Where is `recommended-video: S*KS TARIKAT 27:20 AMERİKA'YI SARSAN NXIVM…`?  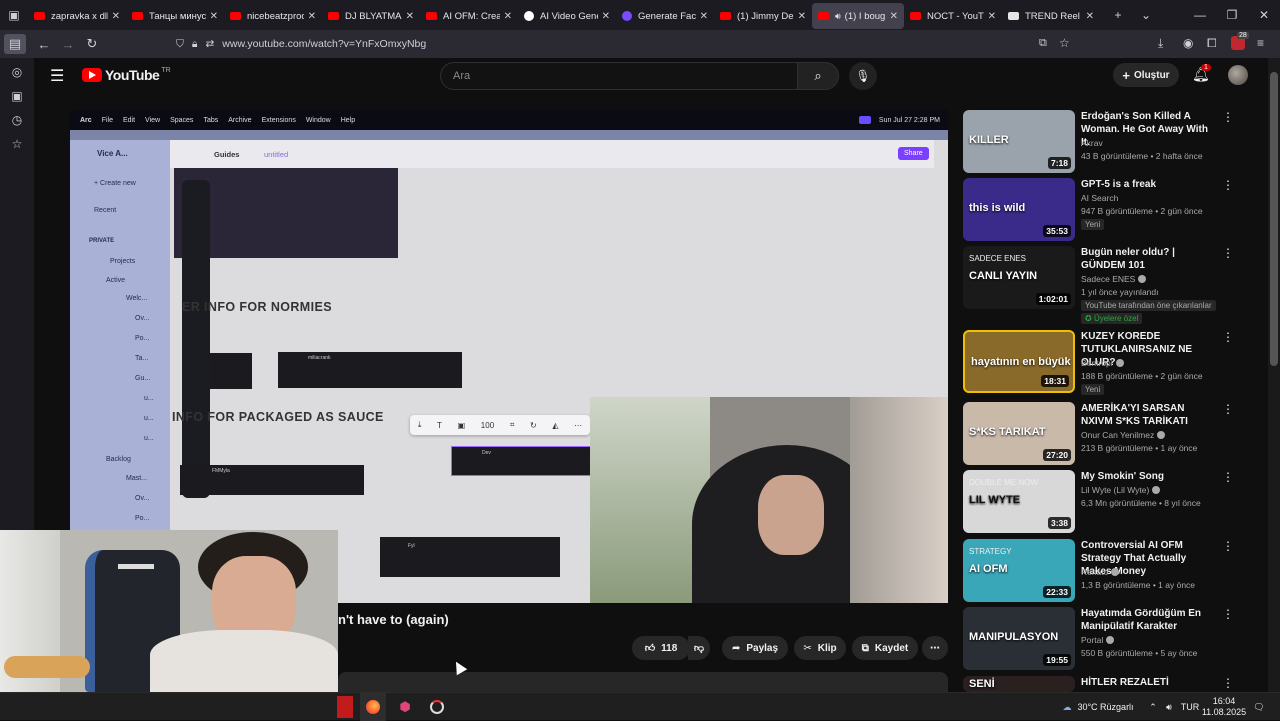
recommended-video: S*KS TARIKAT 27:20 AMERİKA'YI SARSAN NXIVM… is located at coordinates (1113, 435).